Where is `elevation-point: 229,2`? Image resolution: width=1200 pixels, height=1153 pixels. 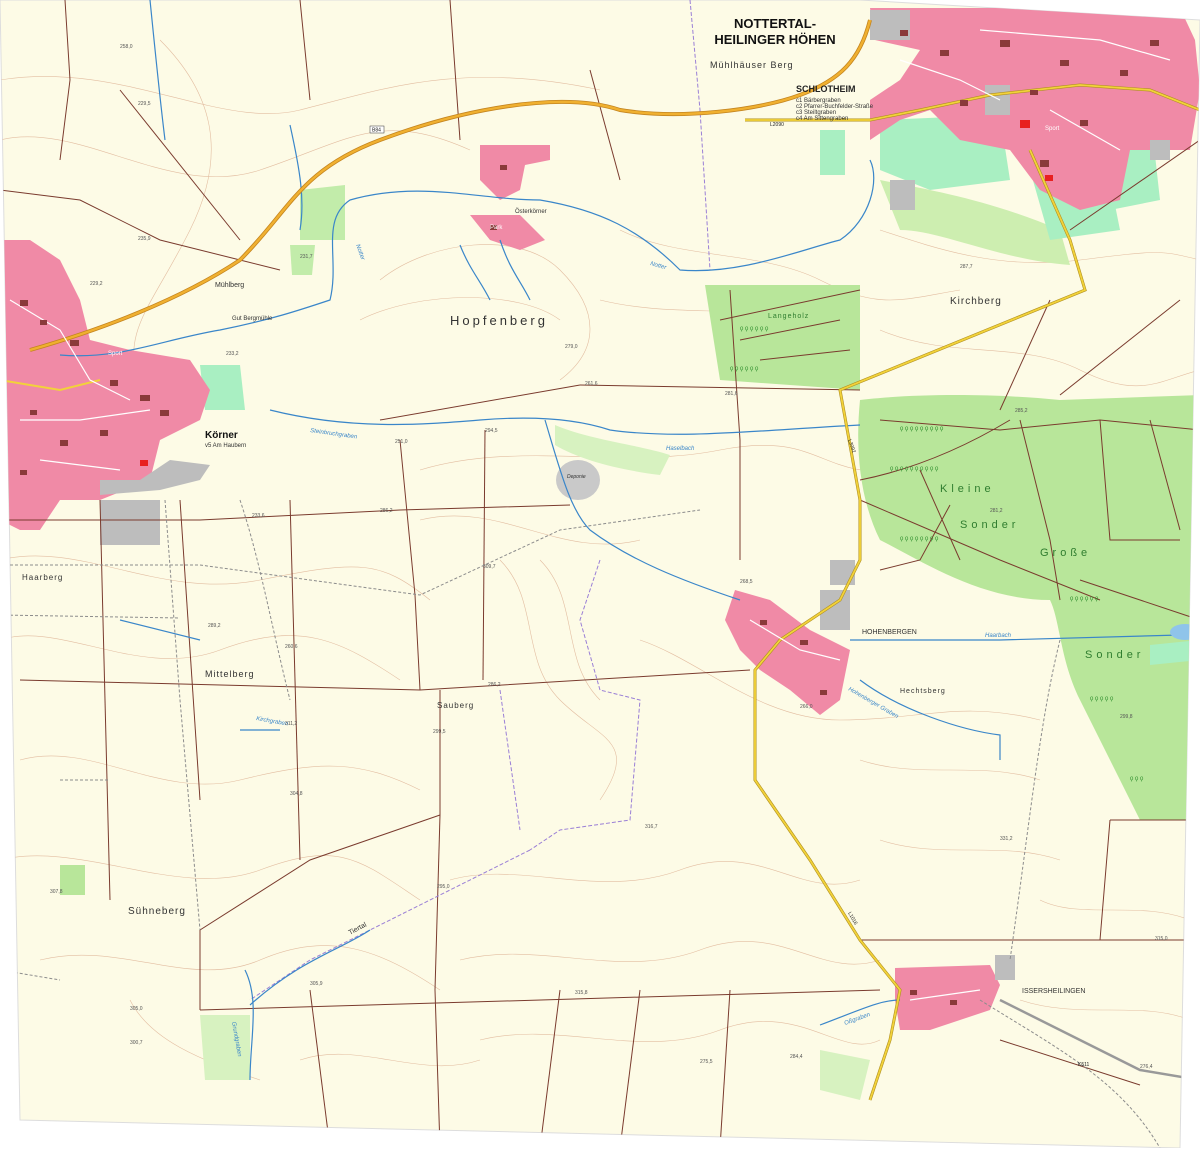 elevation-point: 229,2 is located at coordinates (96, 284).